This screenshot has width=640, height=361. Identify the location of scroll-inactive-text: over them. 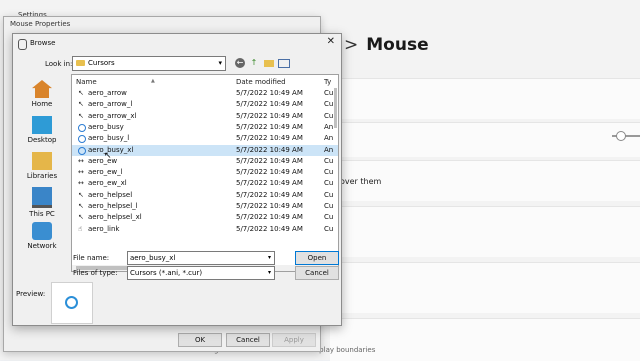
(361, 181).